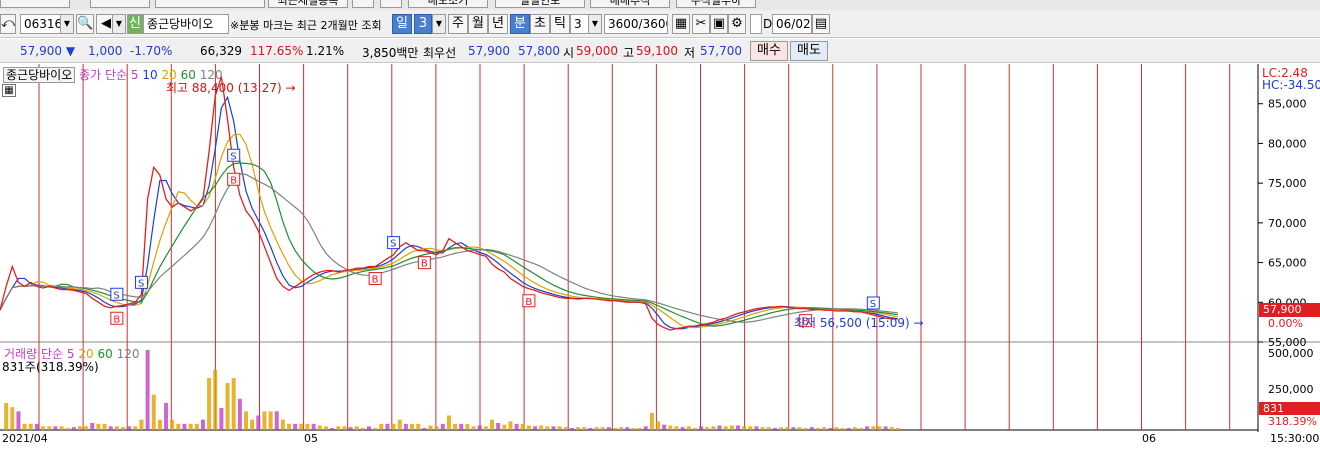 This screenshot has height=454, width=1320. Describe the element at coordinates (540, 4) in the screenshot. I see `top-tab-7: 일일인포` at that location.